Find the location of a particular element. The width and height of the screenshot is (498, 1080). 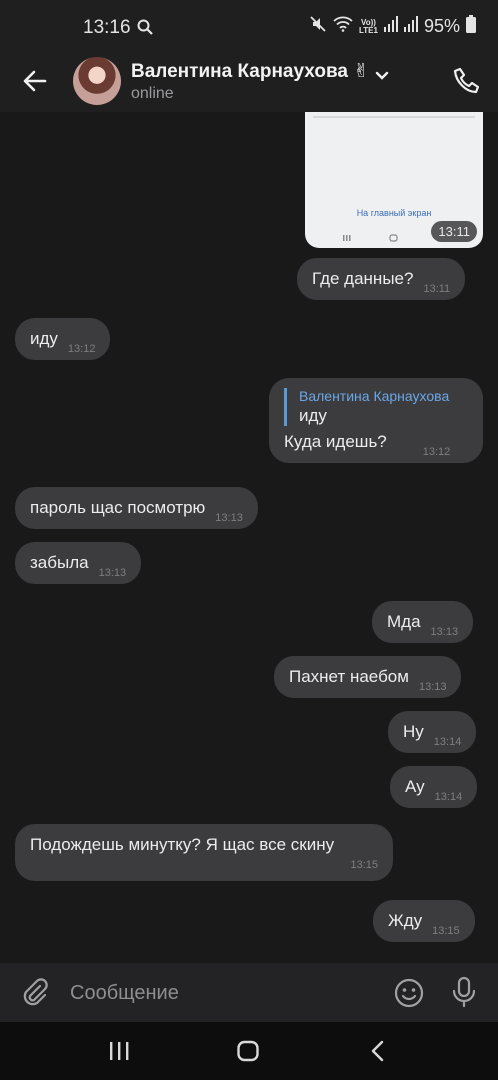

mute-icon is located at coordinates (318, 26).